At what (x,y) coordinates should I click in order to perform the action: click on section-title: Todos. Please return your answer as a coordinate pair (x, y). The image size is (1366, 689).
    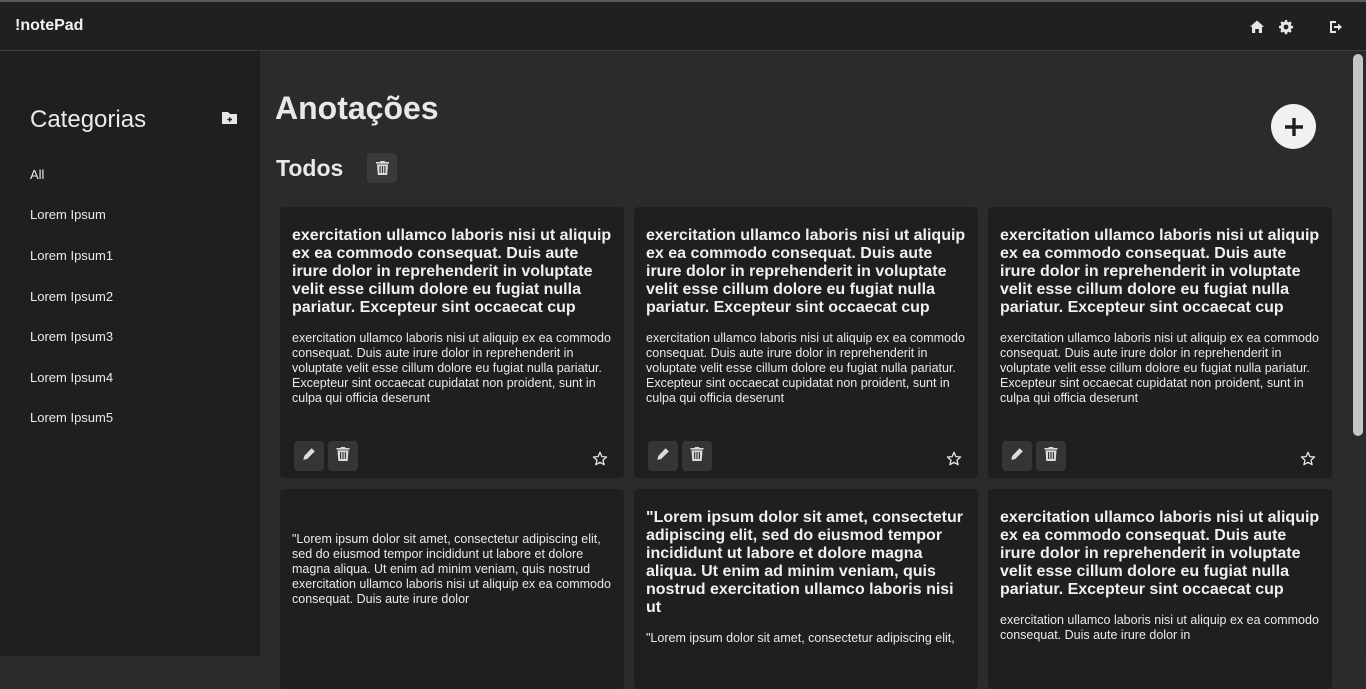
    Looking at the image, I should click on (310, 168).